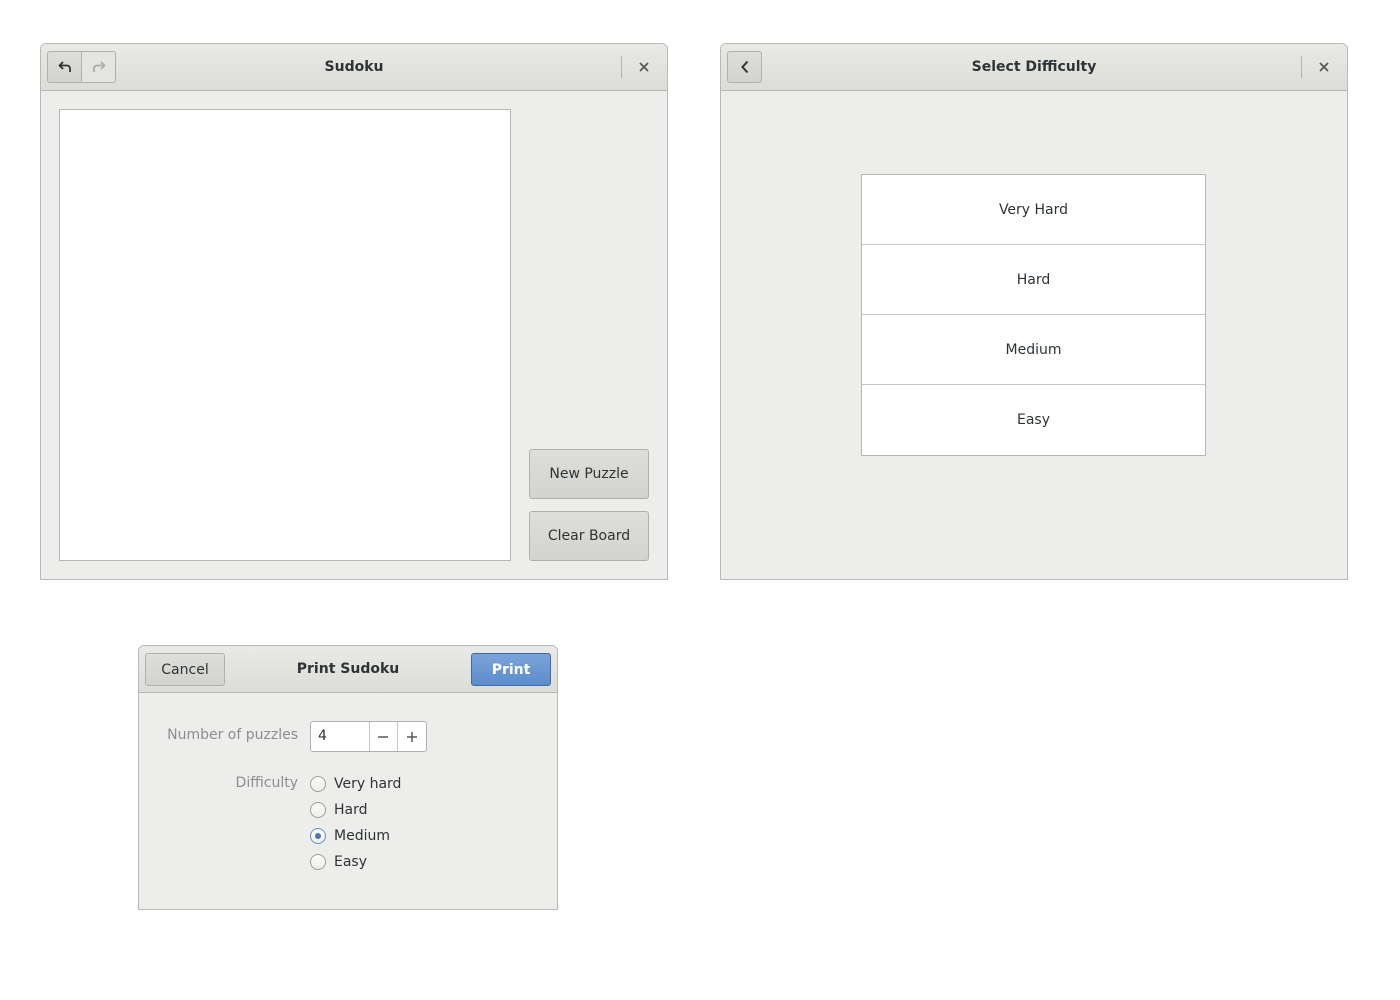 This screenshot has width=1400, height=1000. Describe the element at coordinates (1033, 280) in the screenshot. I see `difficulty-option-hard: Hard` at that location.